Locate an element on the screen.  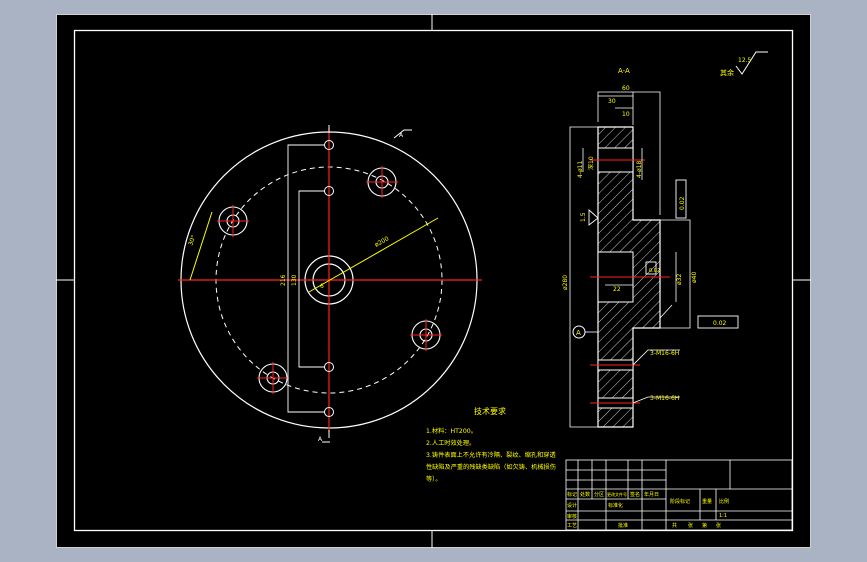
dim-overall-width: 60 is located at coordinates (626, 88).